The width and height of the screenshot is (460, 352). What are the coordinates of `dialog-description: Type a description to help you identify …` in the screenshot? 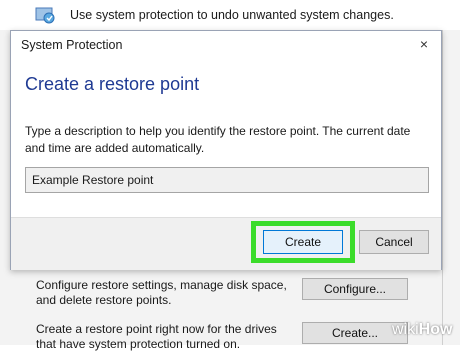 It's located at (218, 139).